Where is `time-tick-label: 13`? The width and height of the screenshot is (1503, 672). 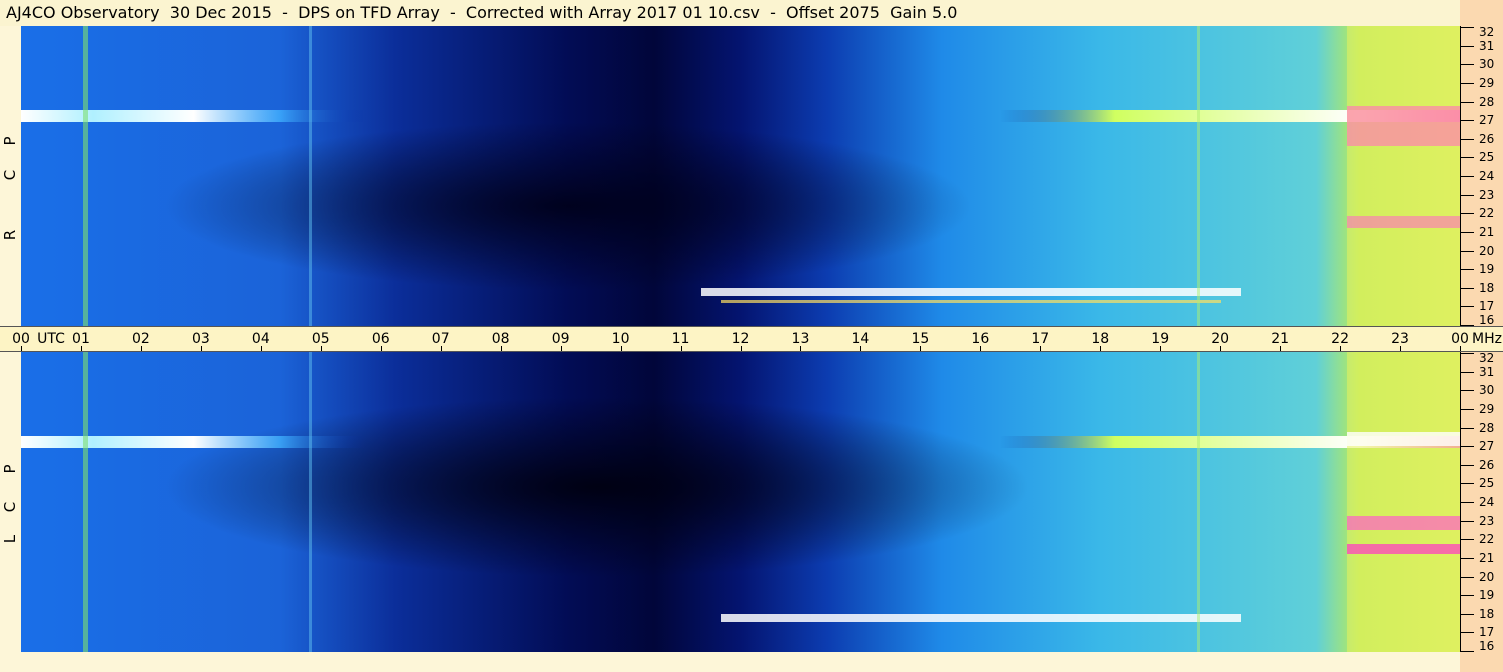
time-tick-label: 13 is located at coordinates (800, 339).